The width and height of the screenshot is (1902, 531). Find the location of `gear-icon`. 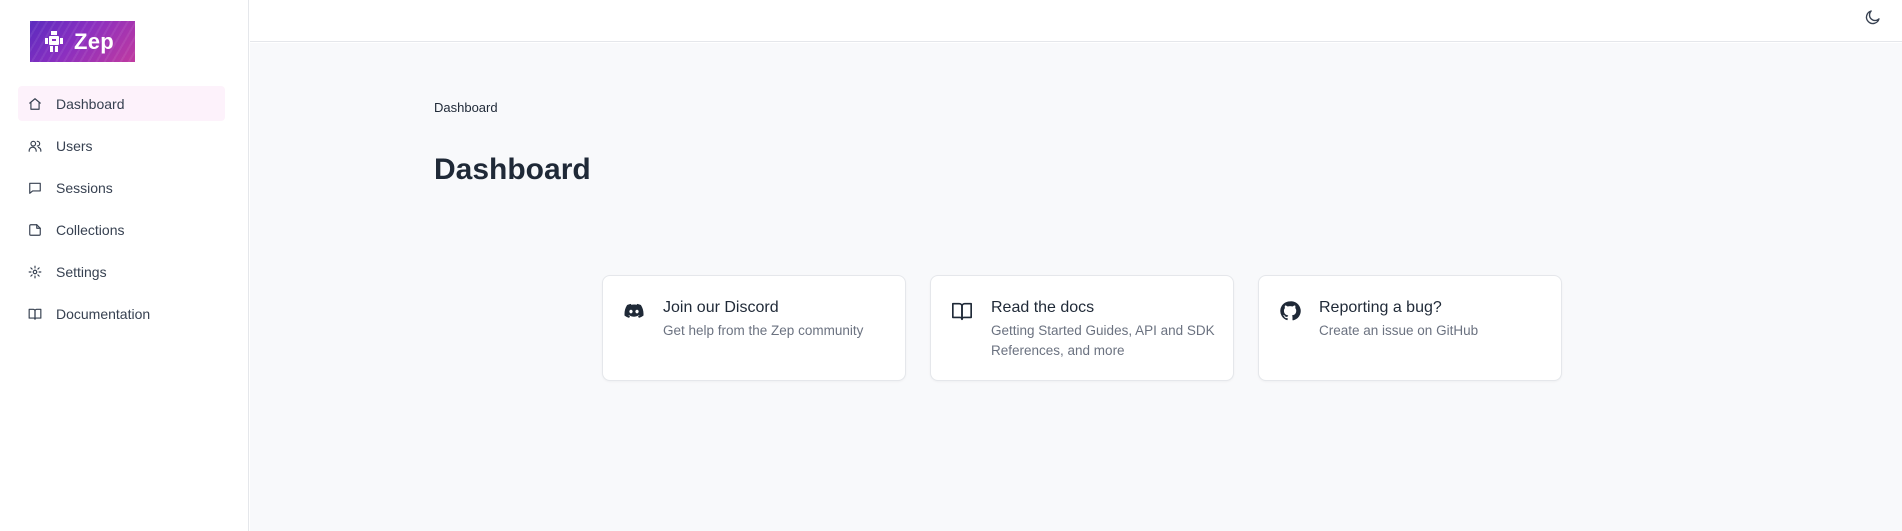

gear-icon is located at coordinates (35, 272).